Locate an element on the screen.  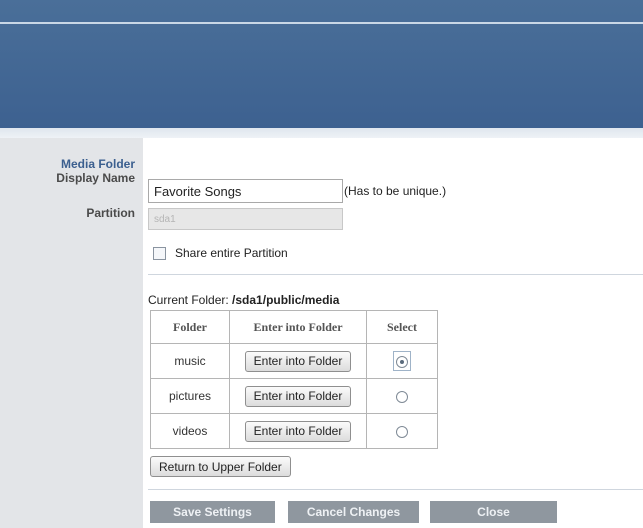
table-header-row: Folder Enter into Folder Select is located at coordinates (294, 327).